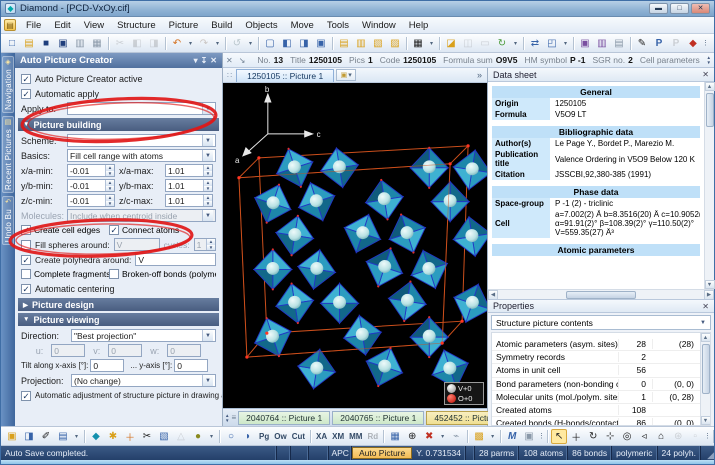 The image size is (715, 465). What do you see at coordinates (175, 259) in the screenshot?
I see `polyhedra-around-input: V` at bounding box center [175, 259].